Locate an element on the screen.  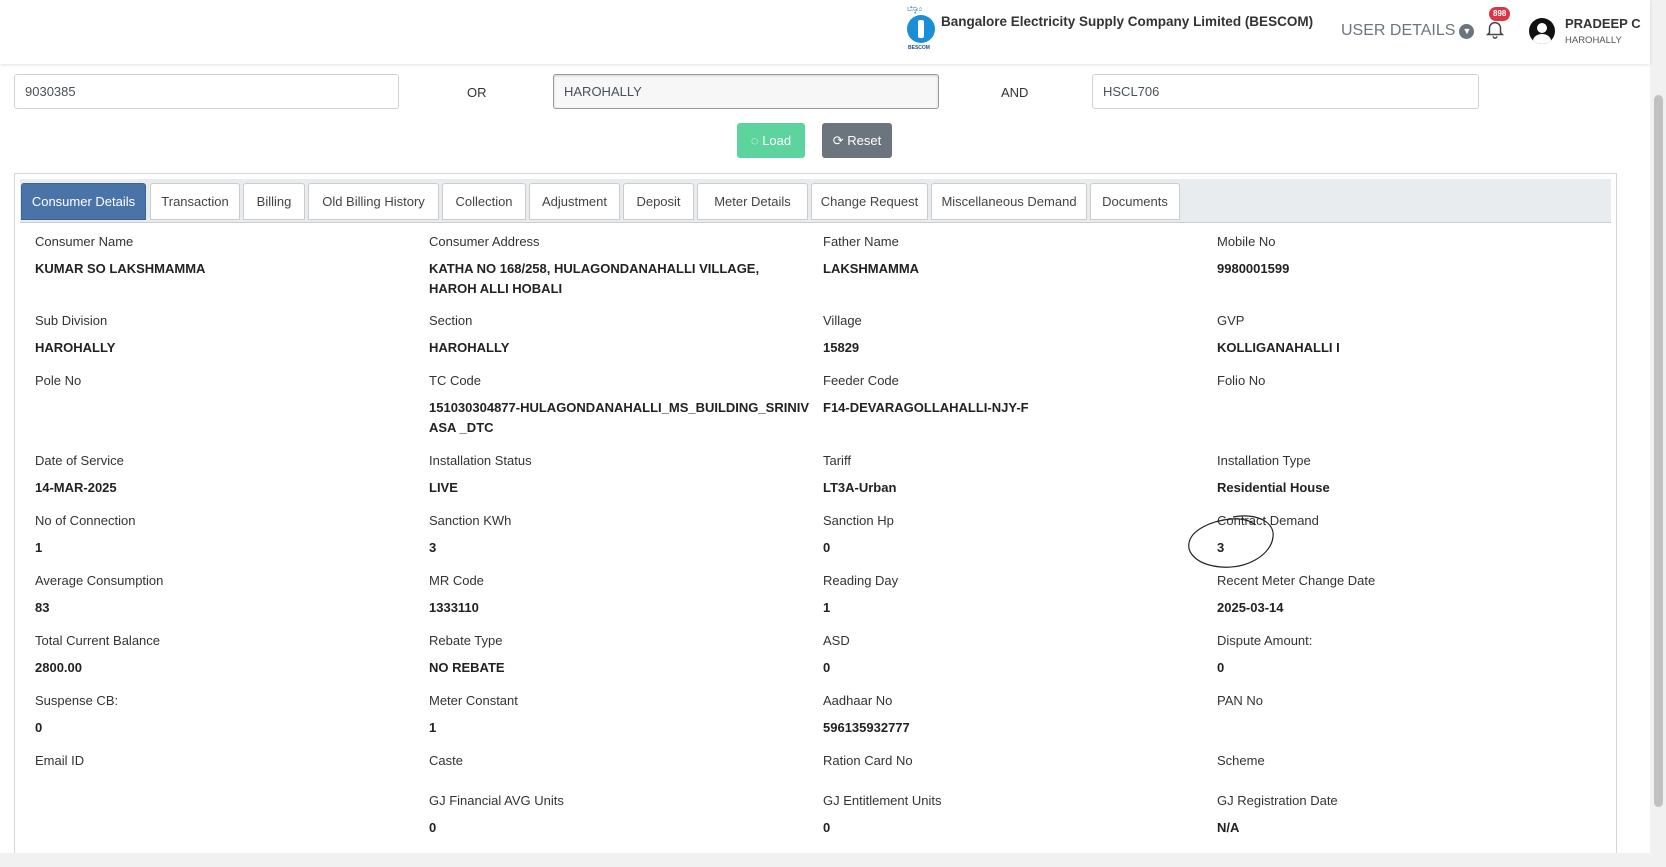
notification-badge: 898 is located at coordinates (1500, 14).